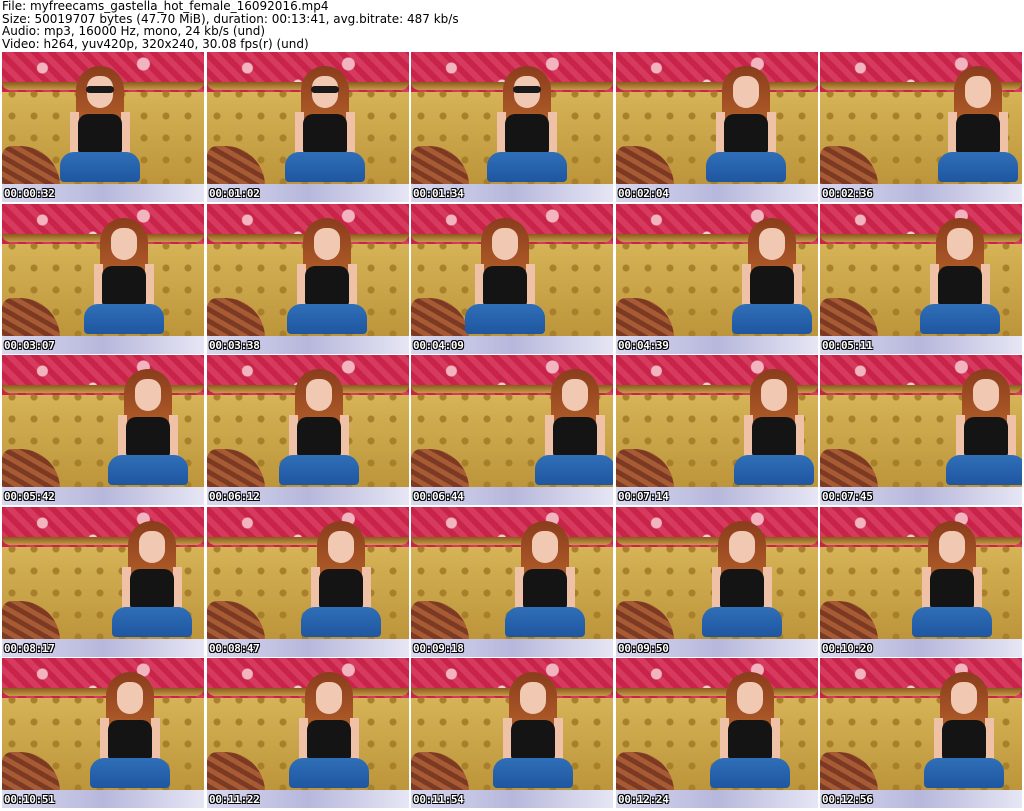  I want to click on timestamp-label: 00:03:38, so click(234, 345).